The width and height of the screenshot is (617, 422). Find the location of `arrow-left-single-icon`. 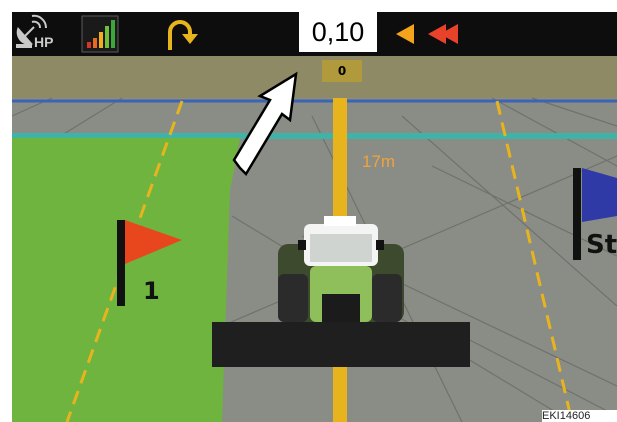

arrow-left-single-icon is located at coordinates (405, 34).